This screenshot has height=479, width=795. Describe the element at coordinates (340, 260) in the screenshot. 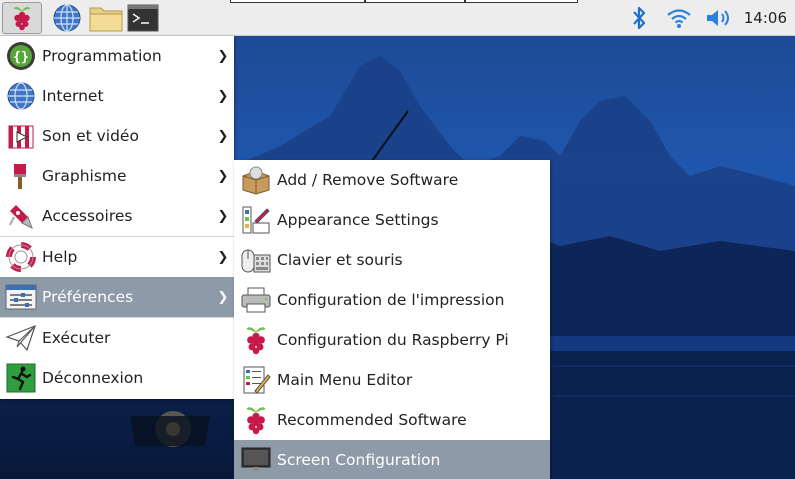

I see `submenu-item-label: Clavier et souris` at that location.